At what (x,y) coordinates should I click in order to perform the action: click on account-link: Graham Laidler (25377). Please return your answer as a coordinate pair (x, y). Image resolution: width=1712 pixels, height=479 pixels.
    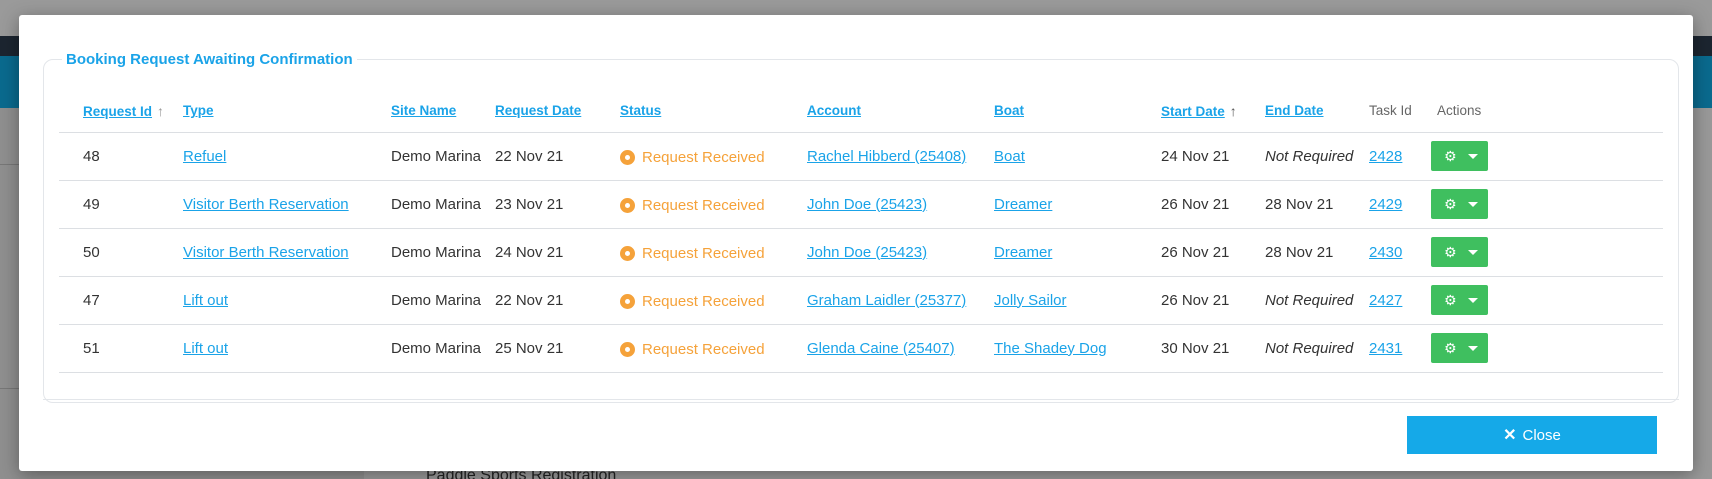
    Looking at the image, I should click on (886, 300).